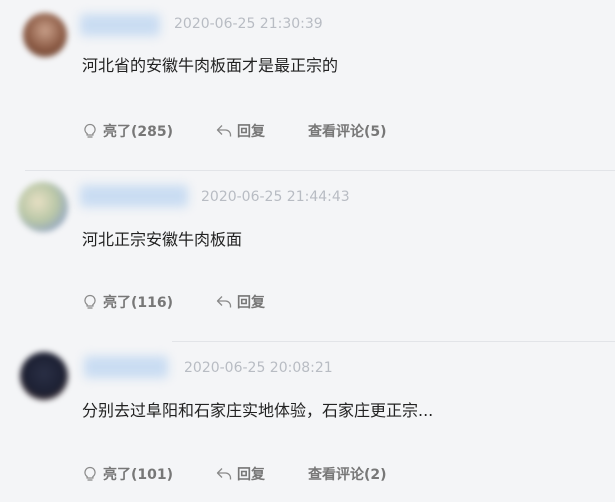  Describe the element at coordinates (258, 368) in the screenshot. I see `comment-time: 2020-06-25 20:08:21` at that location.